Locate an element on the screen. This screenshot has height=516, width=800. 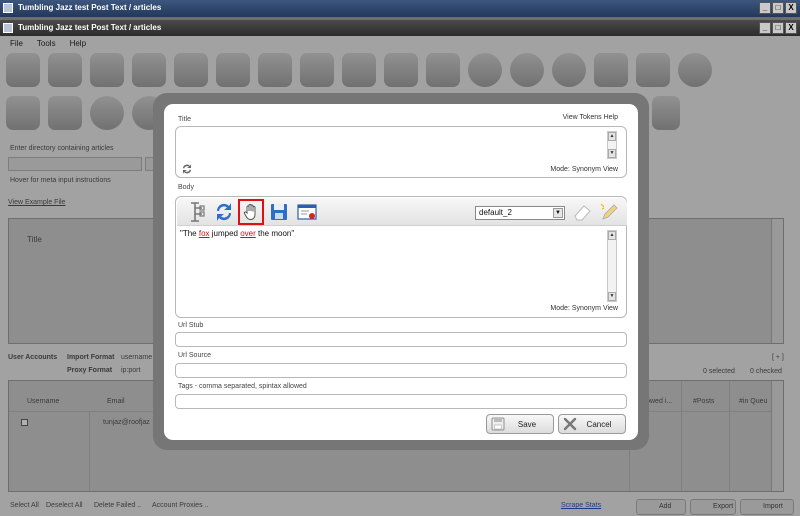
tags-label: Tags - comma separated, spintax allowed is located at coordinates (242, 386).